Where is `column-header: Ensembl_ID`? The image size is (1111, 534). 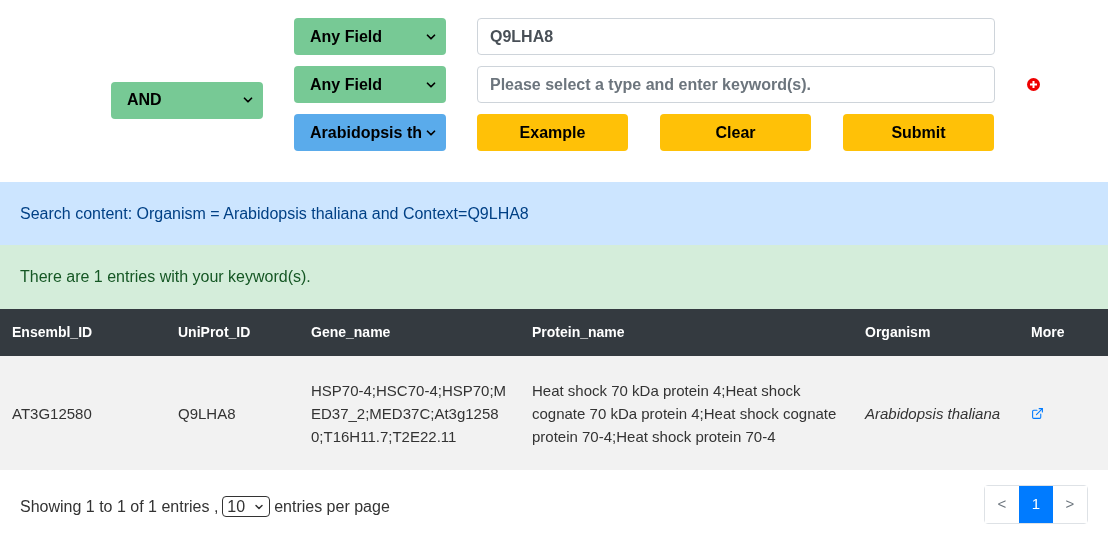 column-header: Ensembl_ID is located at coordinates (52, 332).